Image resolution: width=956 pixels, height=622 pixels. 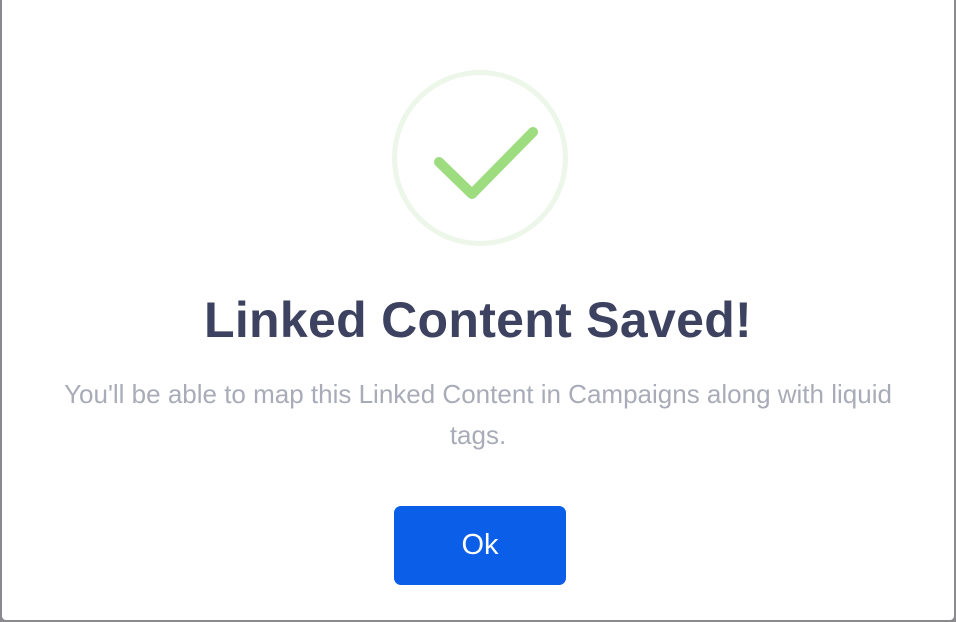 I want to click on dialog-title: Linked Content Saved!, so click(x=478, y=320).